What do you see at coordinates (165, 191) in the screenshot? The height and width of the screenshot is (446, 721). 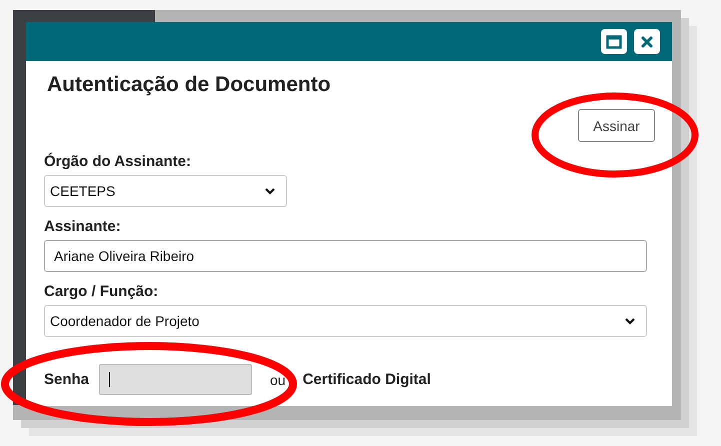 I see `dropdown-field: CEETEPS` at bounding box center [165, 191].